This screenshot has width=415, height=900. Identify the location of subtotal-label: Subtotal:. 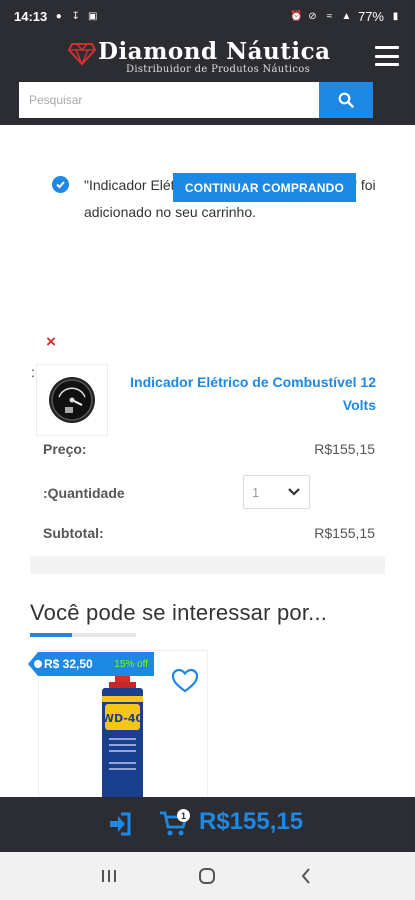
(73, 533).